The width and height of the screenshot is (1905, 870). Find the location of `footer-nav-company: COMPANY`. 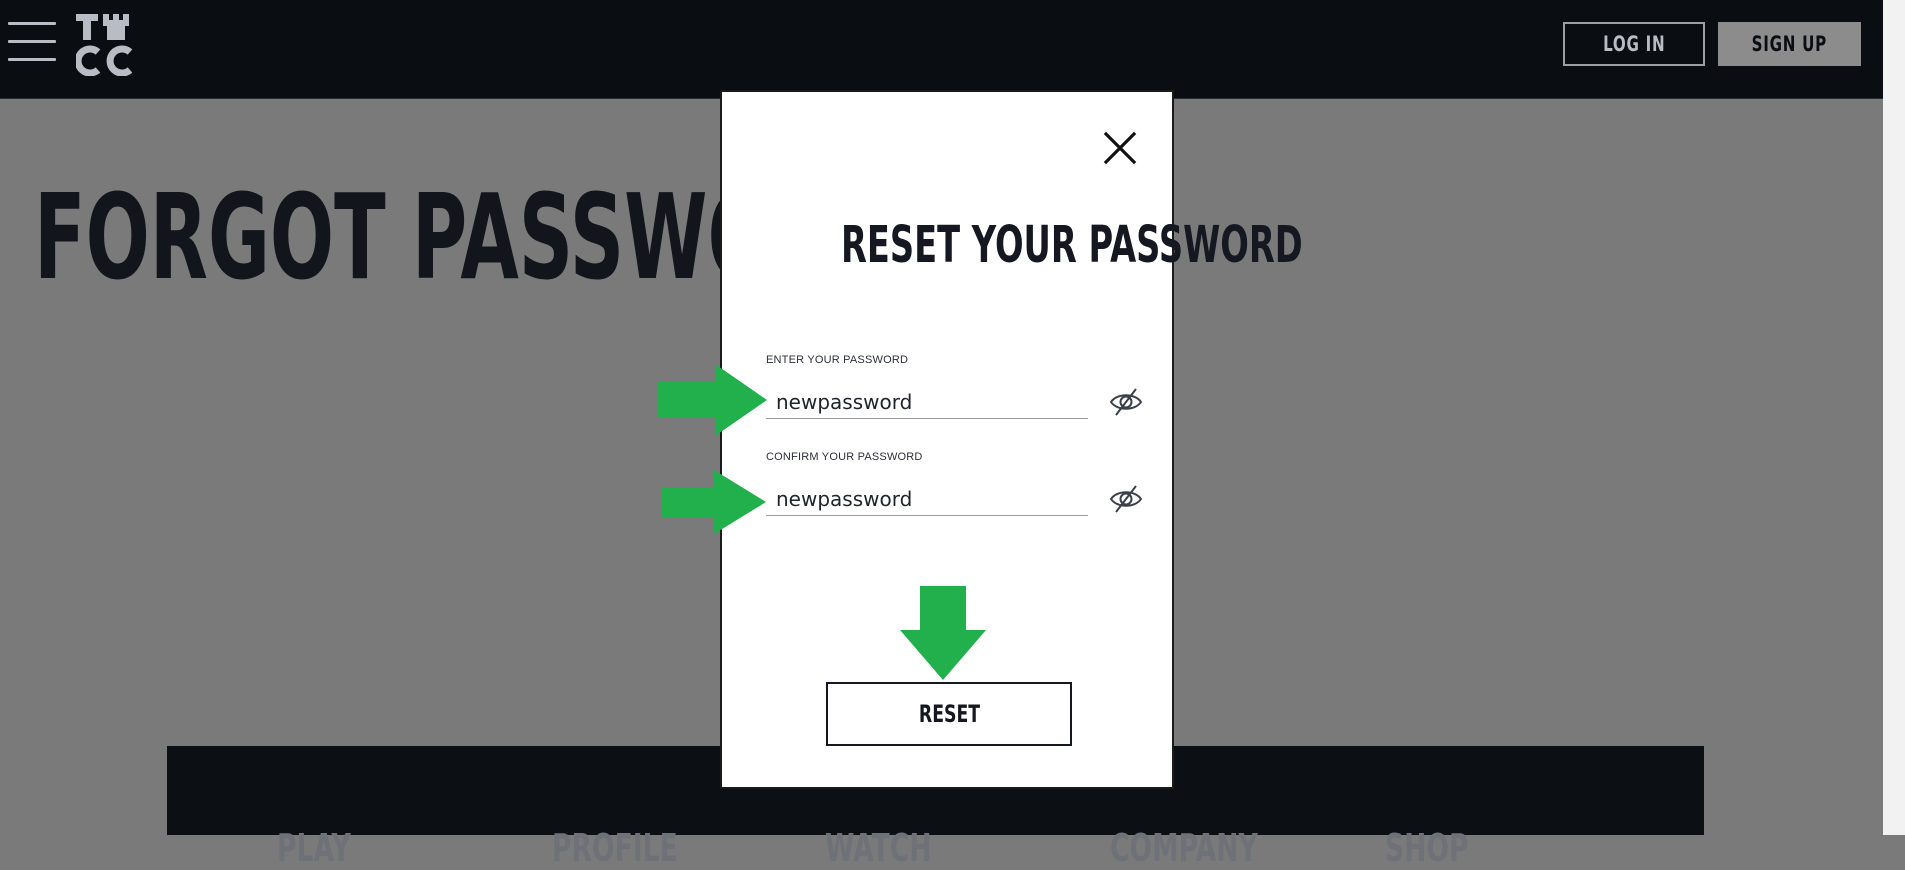

footer-nav-company: COMPANY is located at coordinates (1184, 848).